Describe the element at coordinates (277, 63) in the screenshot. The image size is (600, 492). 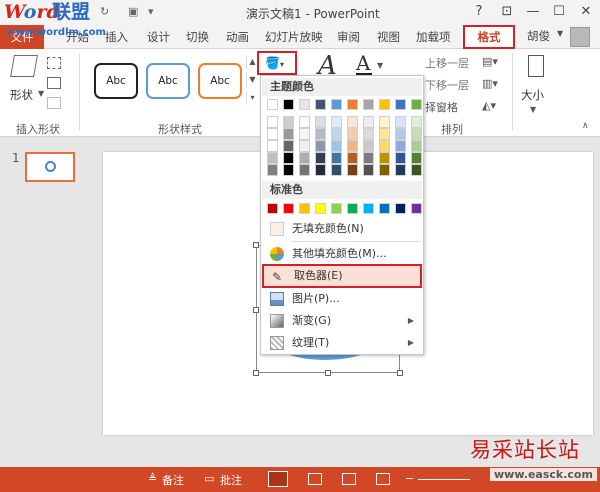
I see `shape-fill-button: 🪣▾` at that location.